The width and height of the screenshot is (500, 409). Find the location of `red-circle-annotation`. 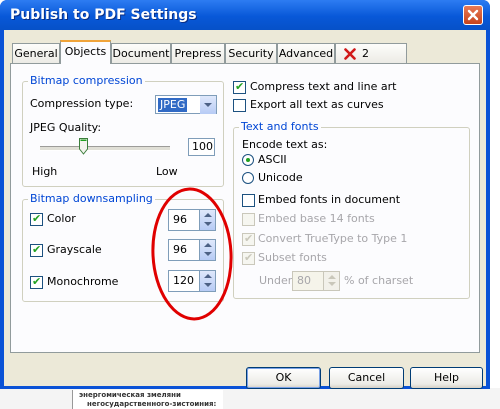

red-circle-annotation is located at coordinates (192, 254).